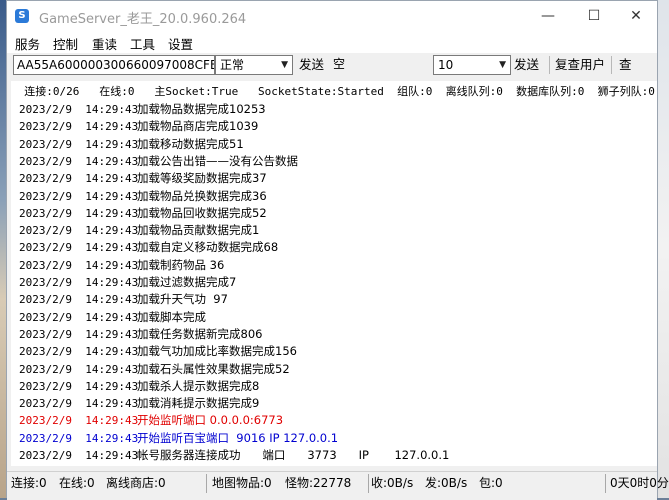 The width and height of the screenshot is (669, 500). I want to click on log-row: 2023/2/9 14:29:43加载物品数据完成10253, so click(142, 109).